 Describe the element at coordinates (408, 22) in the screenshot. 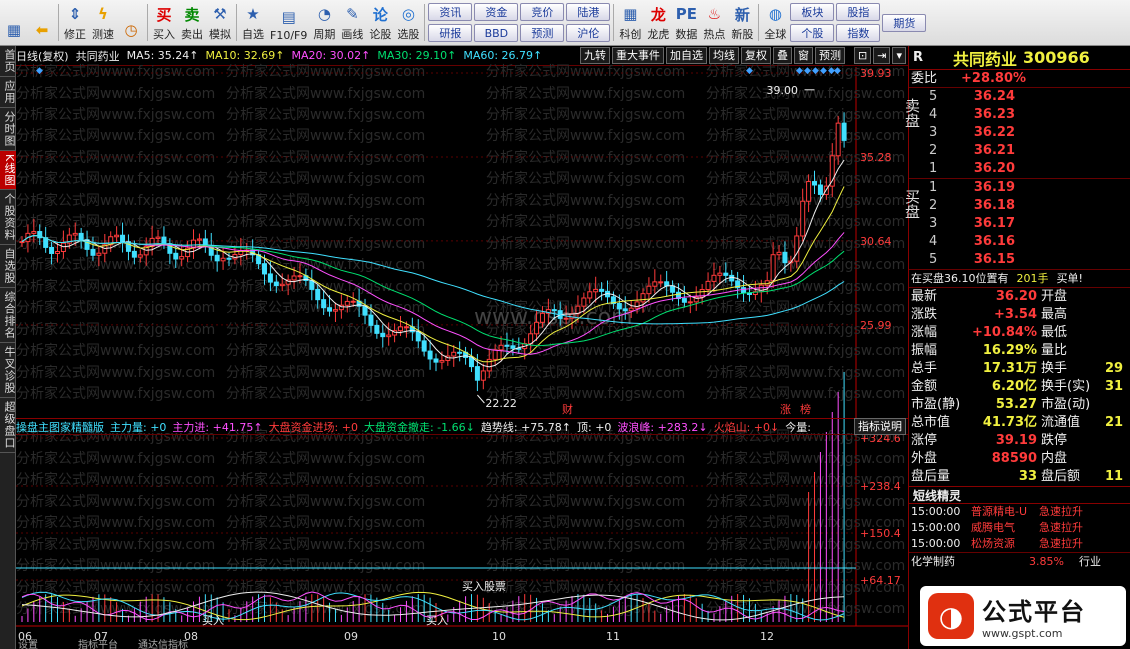

I see `tool-button-13: ◎ 选股` at that location.